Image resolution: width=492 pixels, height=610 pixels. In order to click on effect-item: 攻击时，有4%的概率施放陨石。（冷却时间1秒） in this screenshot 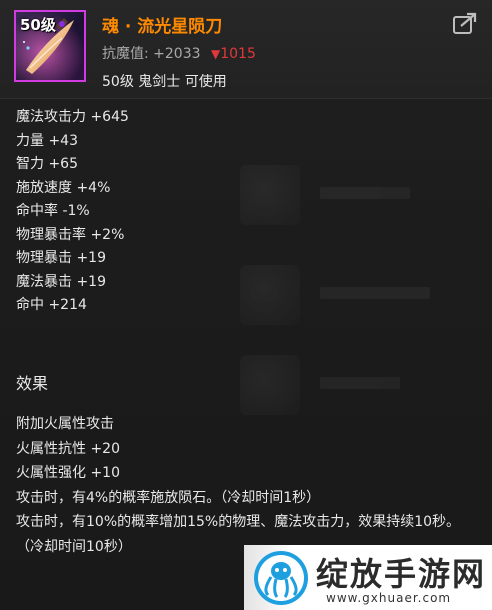, I will do `click(168, 497)`.